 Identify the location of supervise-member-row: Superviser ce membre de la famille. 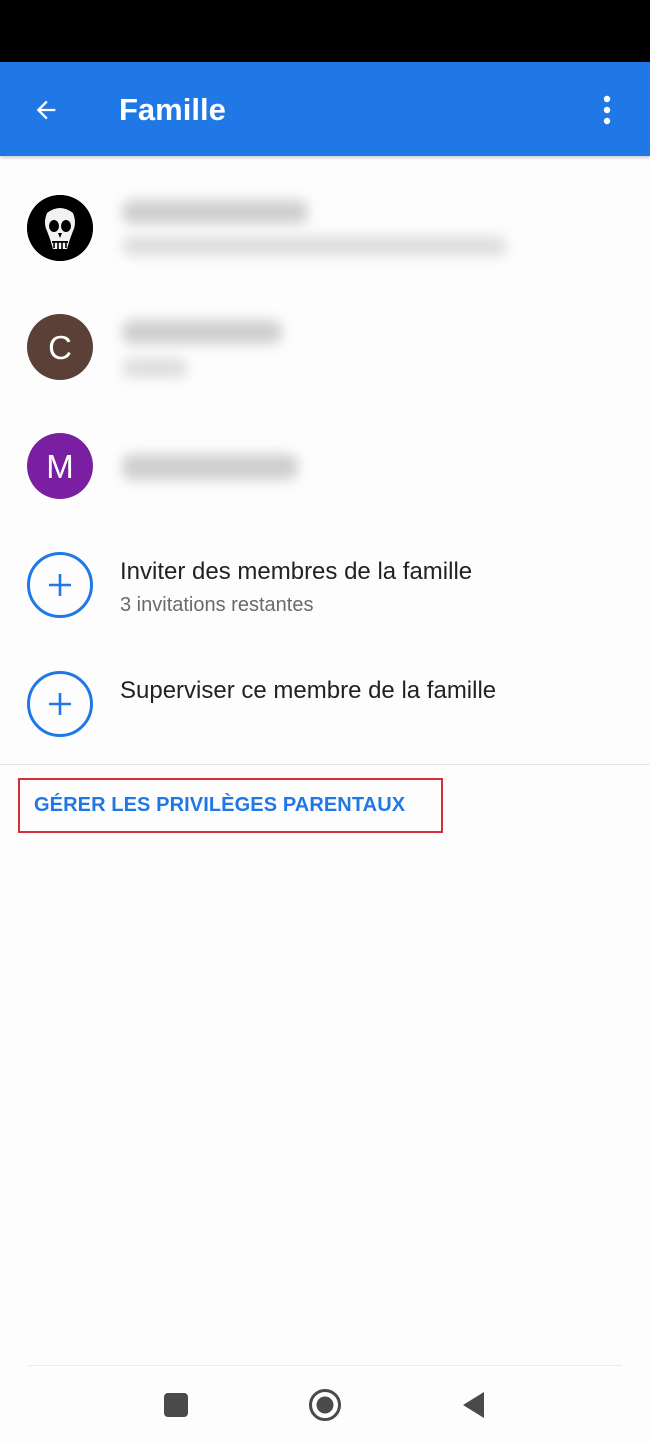
(325, 703).